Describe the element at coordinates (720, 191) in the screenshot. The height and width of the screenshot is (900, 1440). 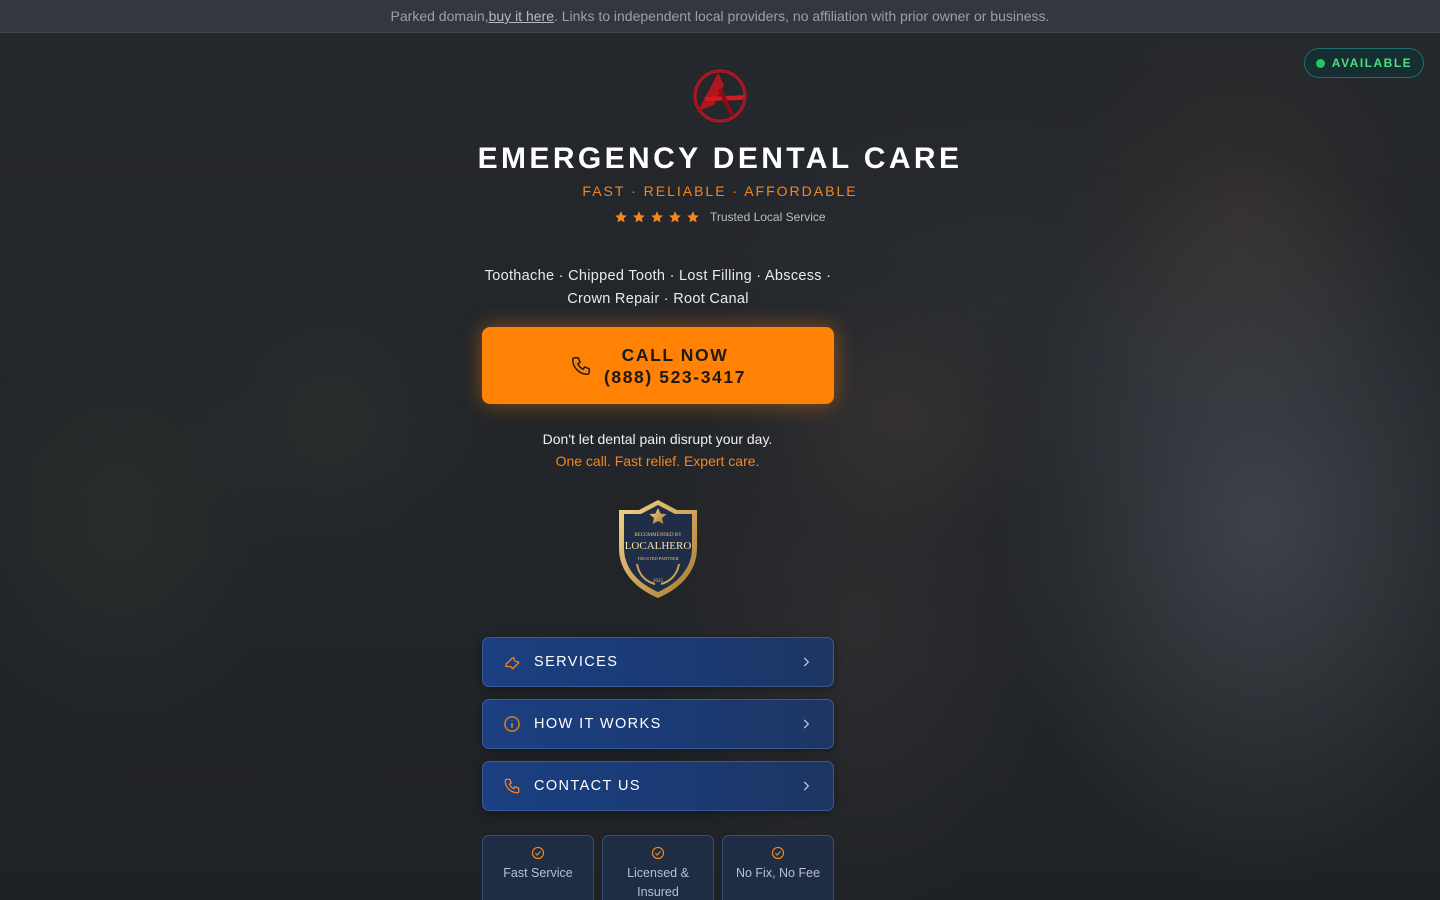
I see `tagline: FAST · RELIABLE · AFFORDABLE` at that location.